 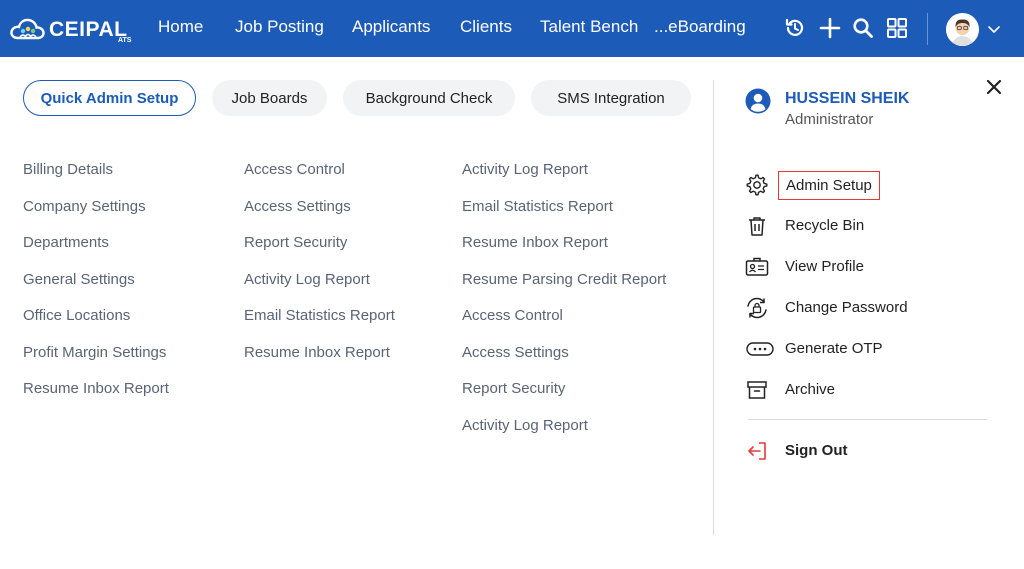 What do you see at coordinates (830, 28) in the screenshot?
I see `add-icon` at bounding box center [830, 28].